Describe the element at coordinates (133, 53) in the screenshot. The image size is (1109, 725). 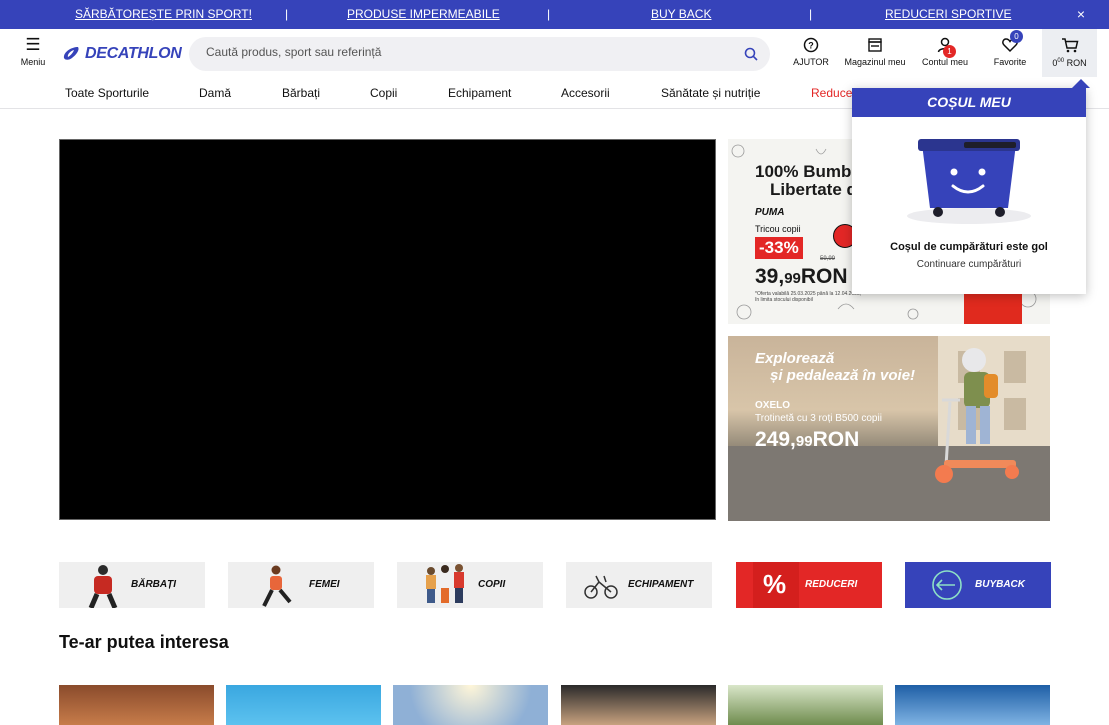
I see `logo-text: DECATHLON` at that location.